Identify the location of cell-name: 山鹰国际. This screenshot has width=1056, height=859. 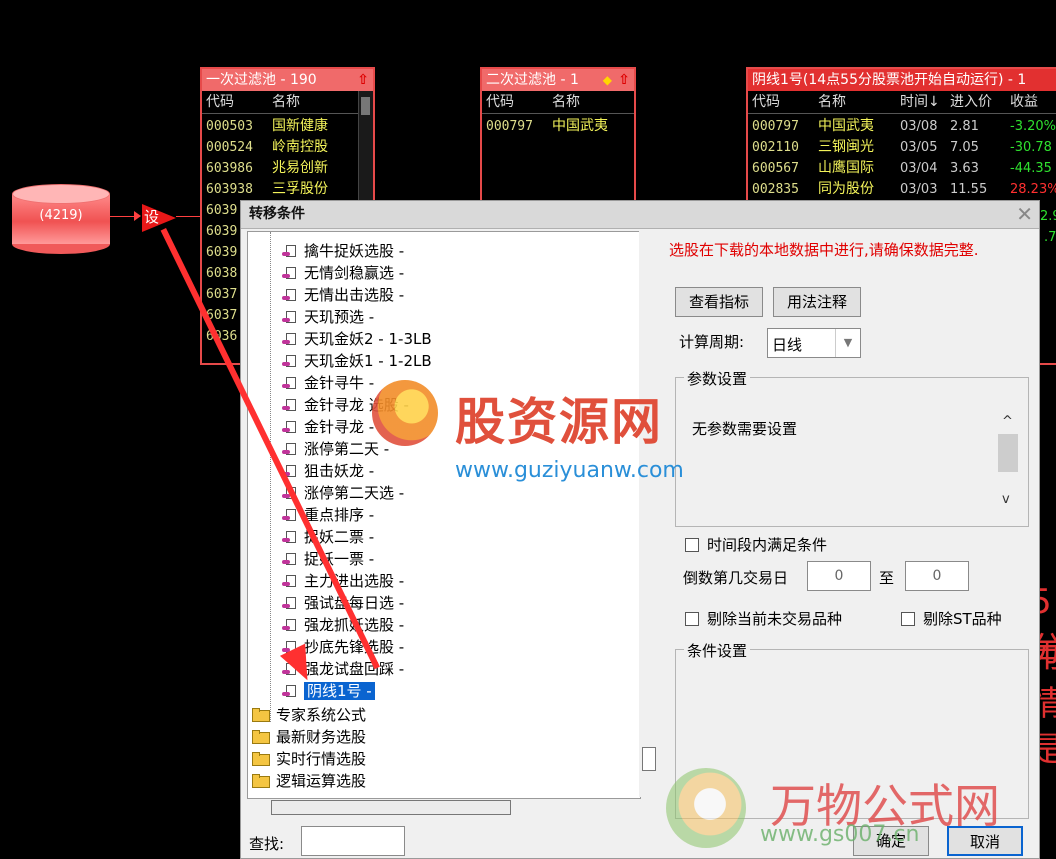
(846, 168).